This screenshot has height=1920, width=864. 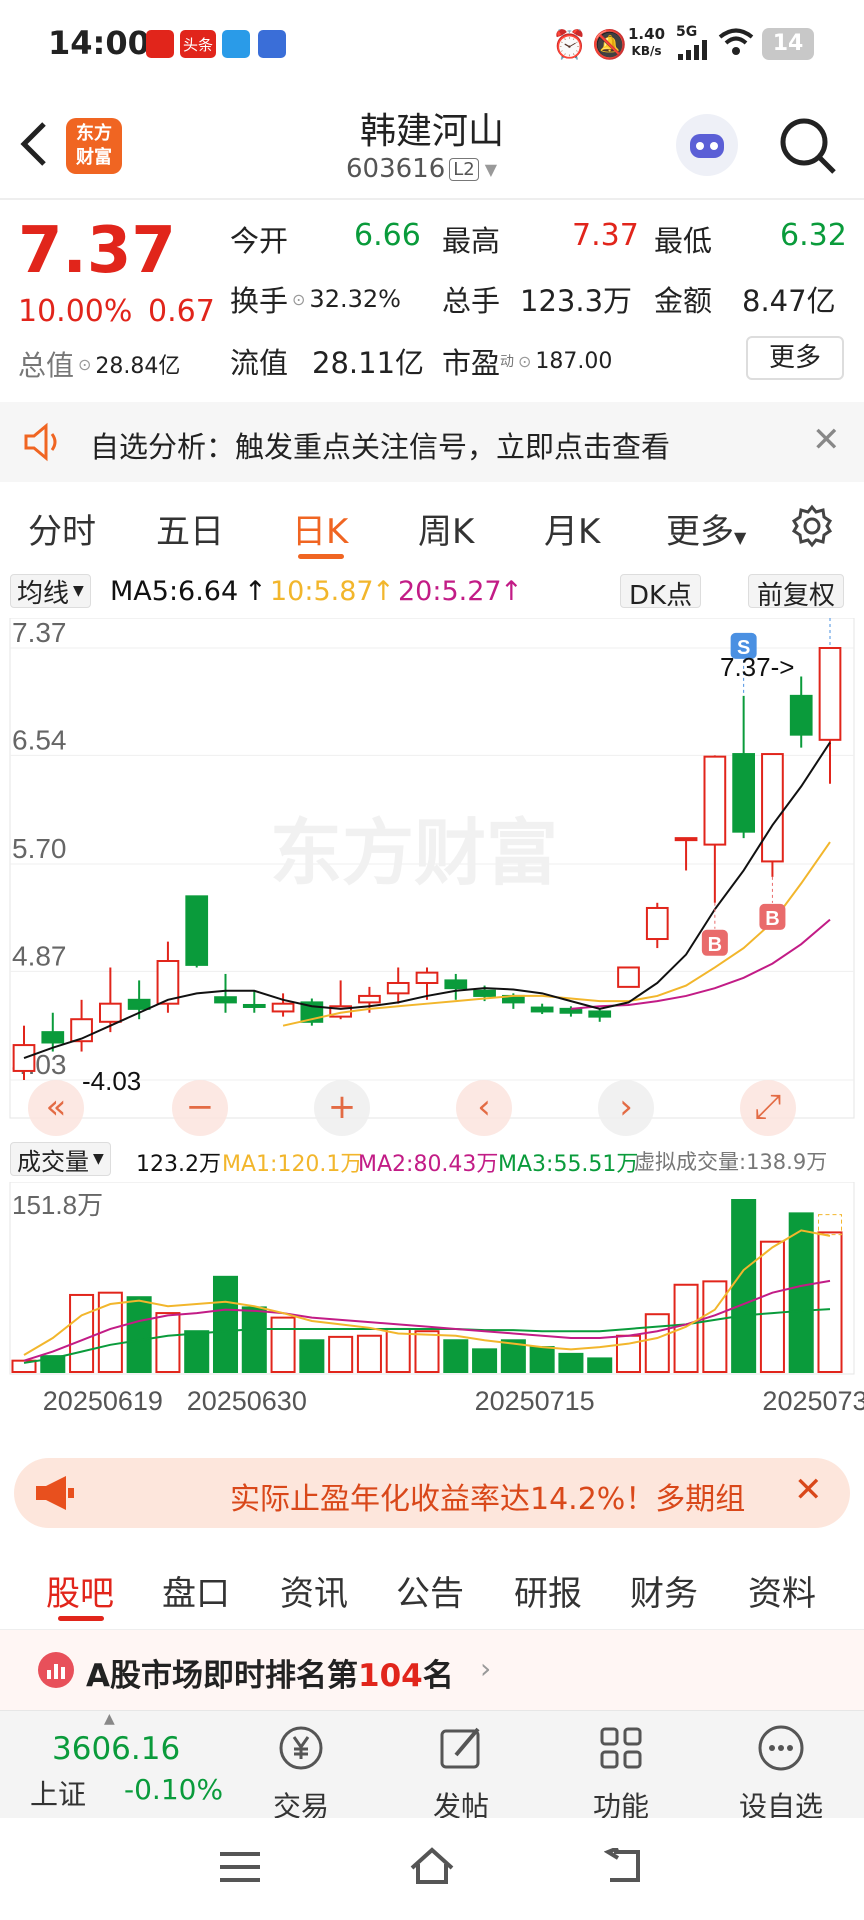 I want to click on rank-chart-icon, so click(x=56, y=1670).